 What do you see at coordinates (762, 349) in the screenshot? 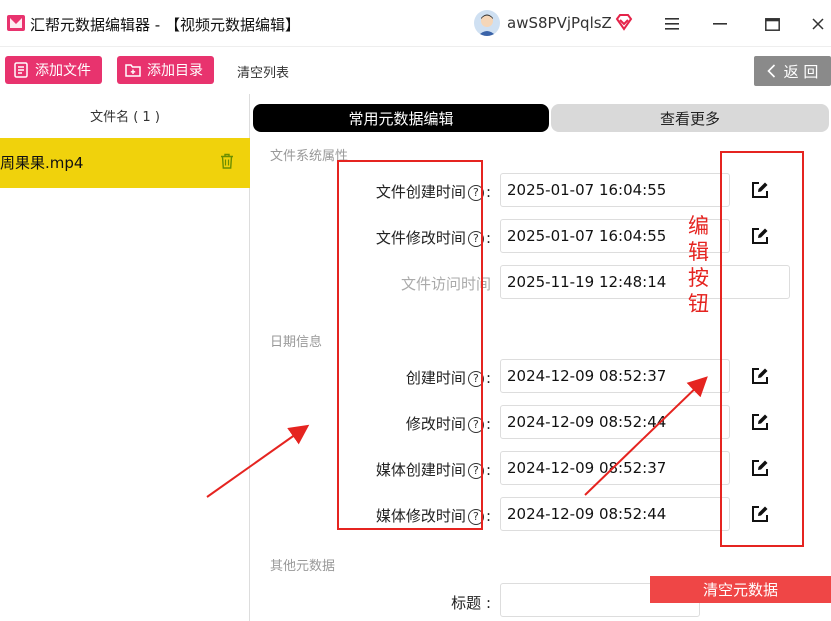
I see `annotation-box-edit-buttons` at bounding box center [762, 349].